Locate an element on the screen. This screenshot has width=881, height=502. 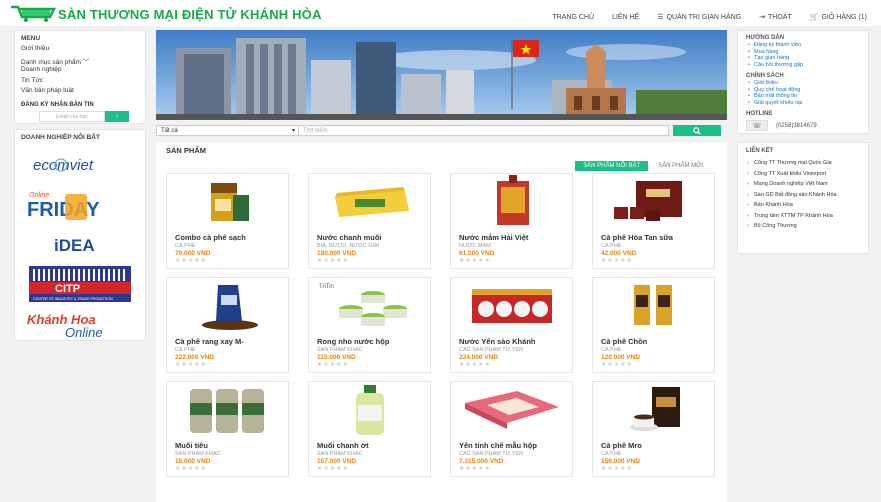
menu-item-legal: Văn bản pháp luật is located at coordinates (80, 92).